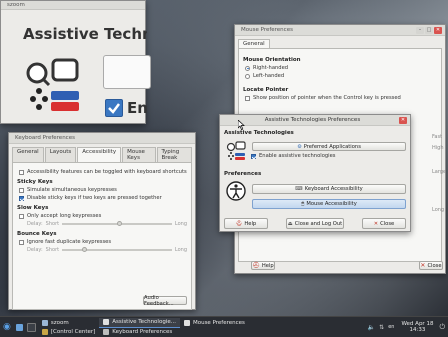 The width and height of the screenshot is (448, 337). I want to click on menu-logo-icon: ◉, so click(7, 327).